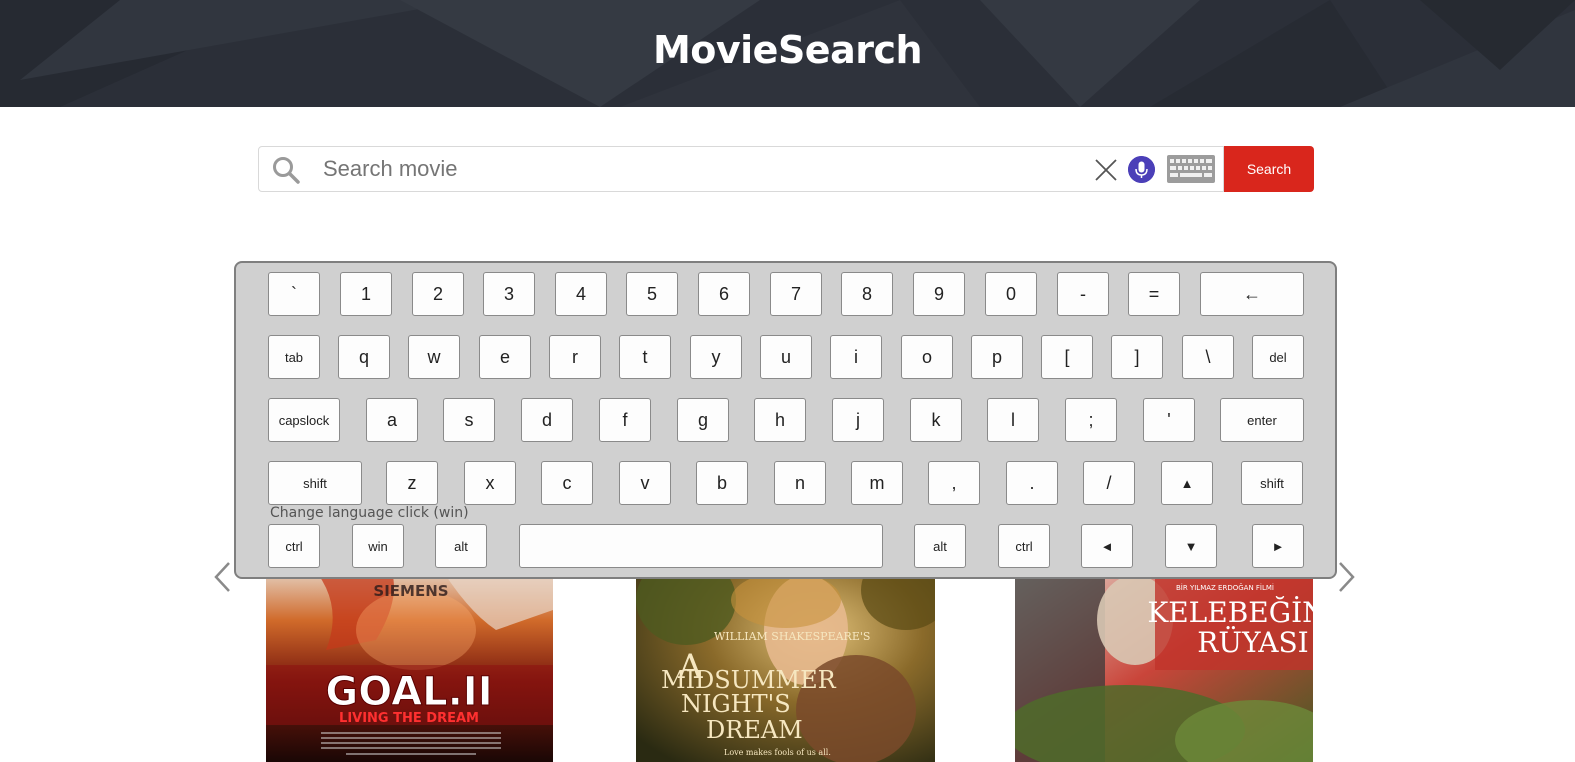  I want to click on poster-credit: BİR YILMAZ ERDOĞAN FİLMİ, so click(1225, 587).